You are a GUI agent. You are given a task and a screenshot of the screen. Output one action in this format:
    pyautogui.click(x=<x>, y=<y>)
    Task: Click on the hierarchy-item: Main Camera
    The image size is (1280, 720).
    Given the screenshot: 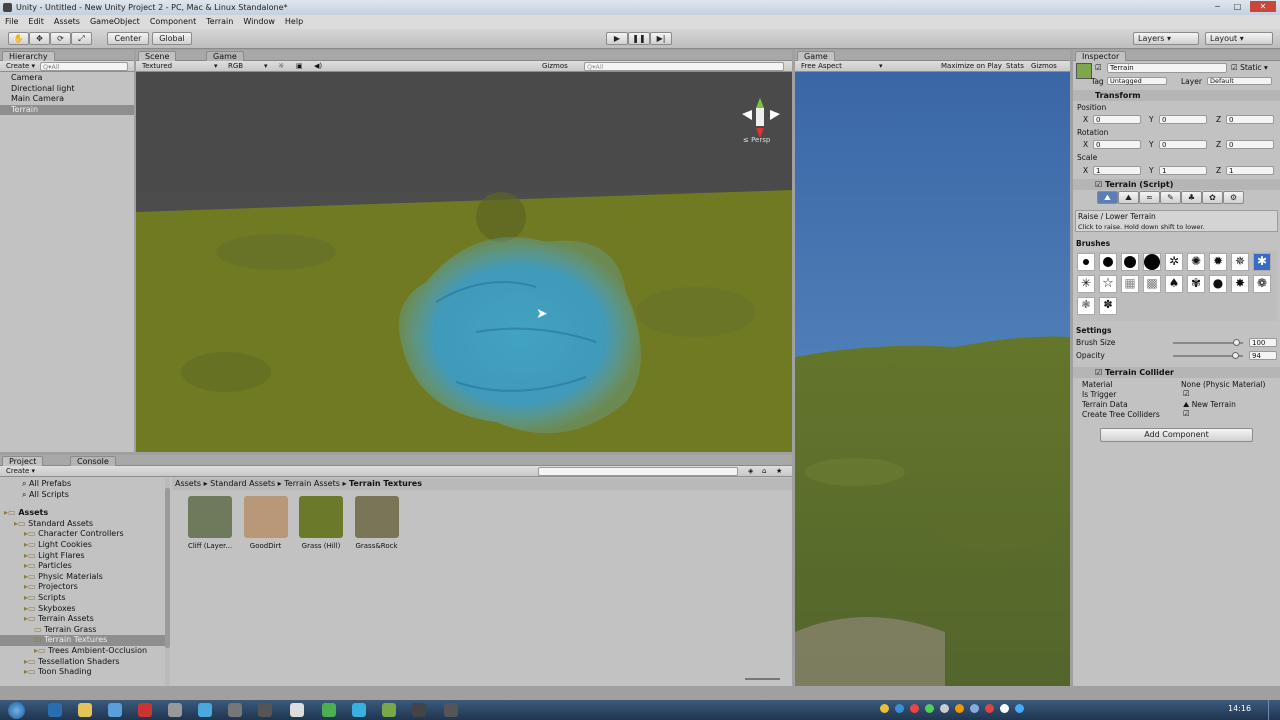 What is the action you would take?
    pyautogui.click(x=67, y=99)
    